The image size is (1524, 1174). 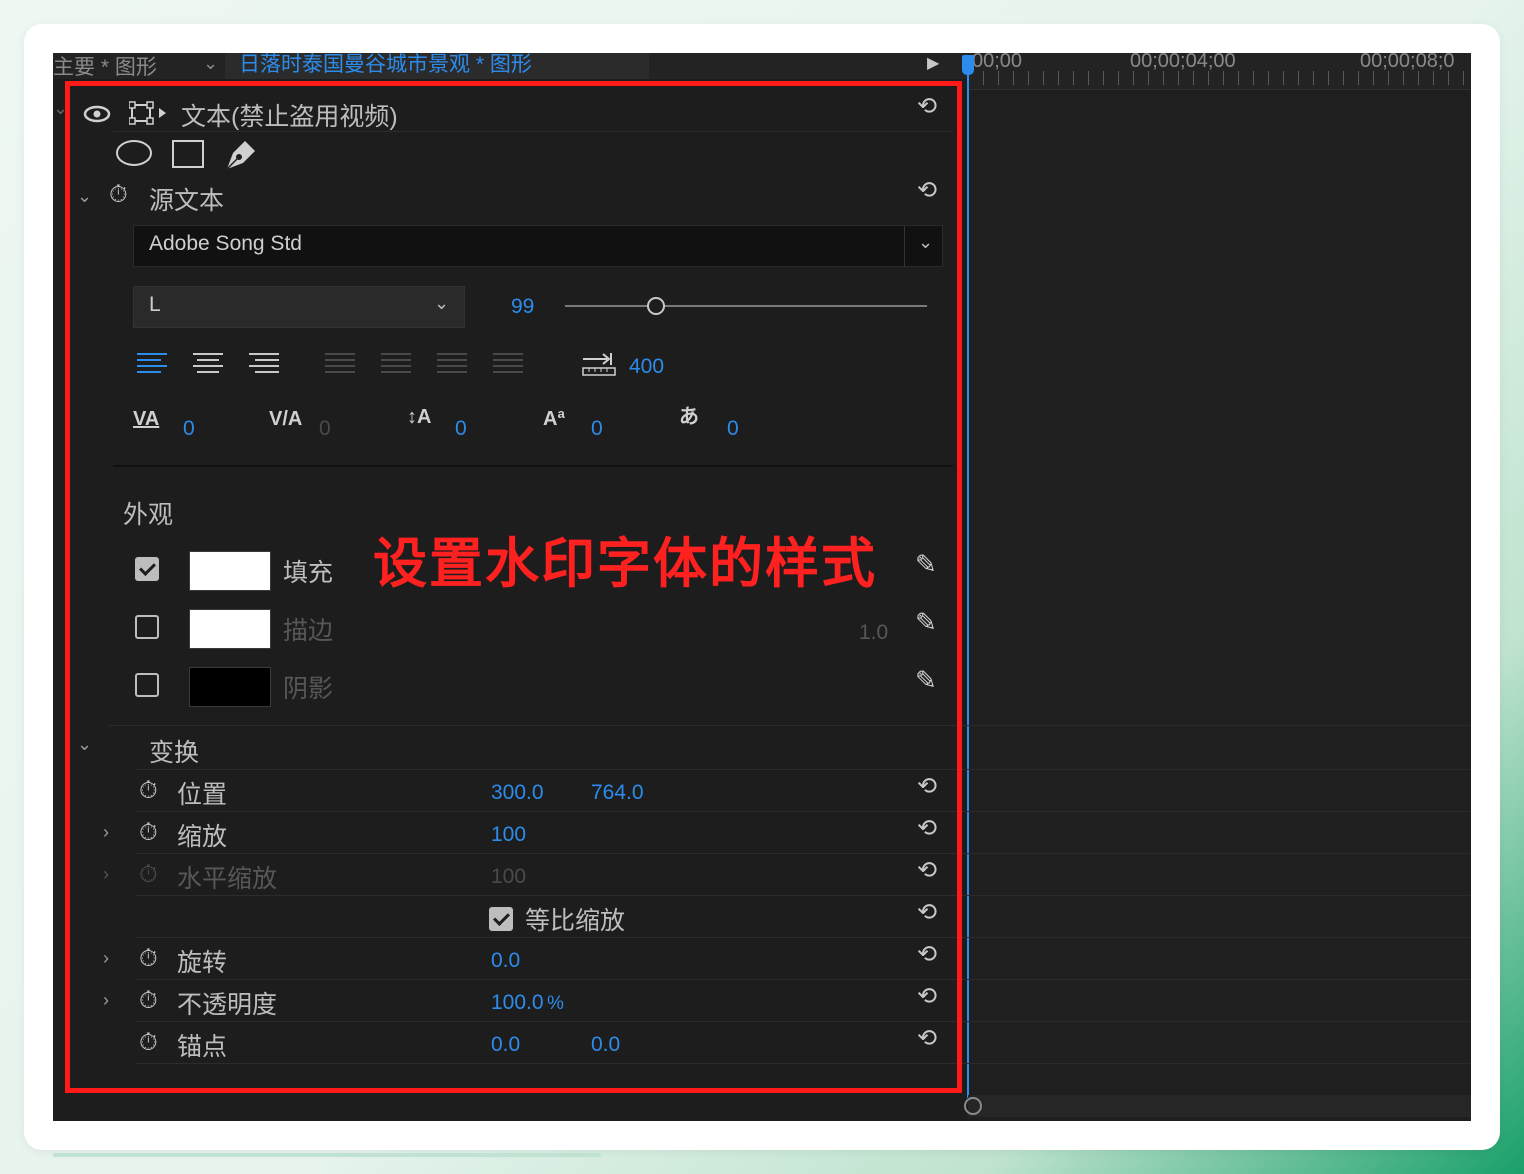 I want to click on eye-icon, so click(x=97, y=114).